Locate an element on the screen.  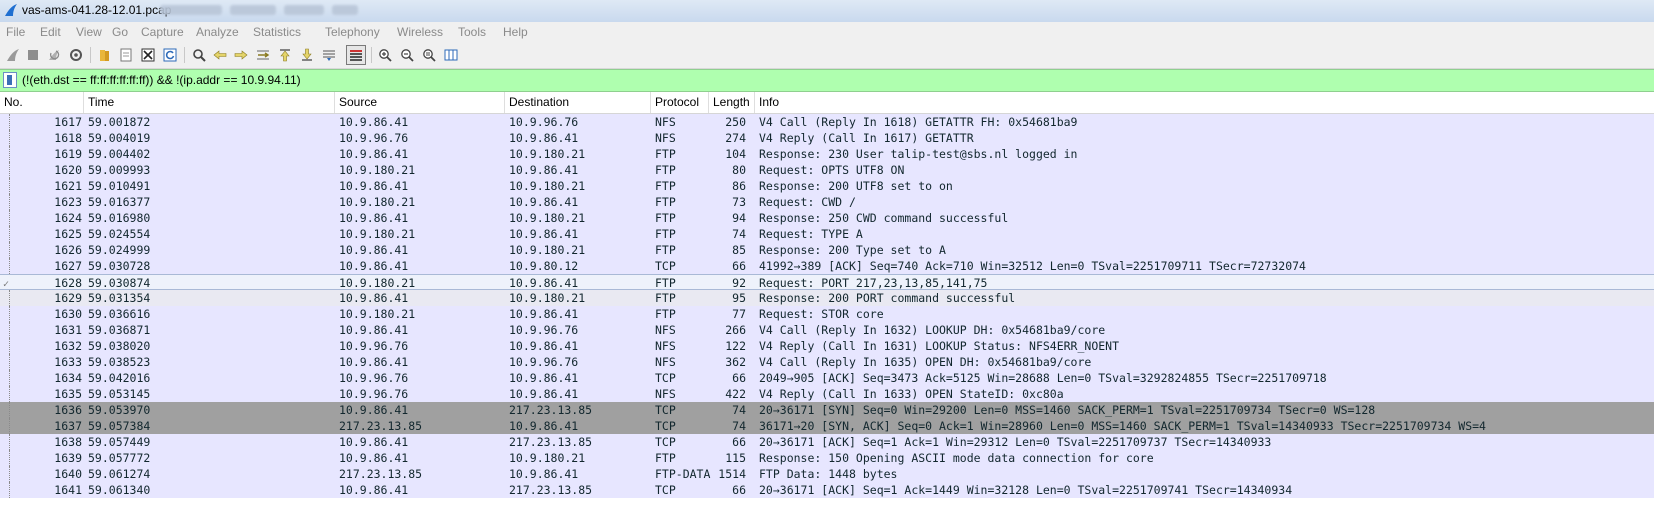
wireshark-fin-icon is located at coordinates (11, 10).